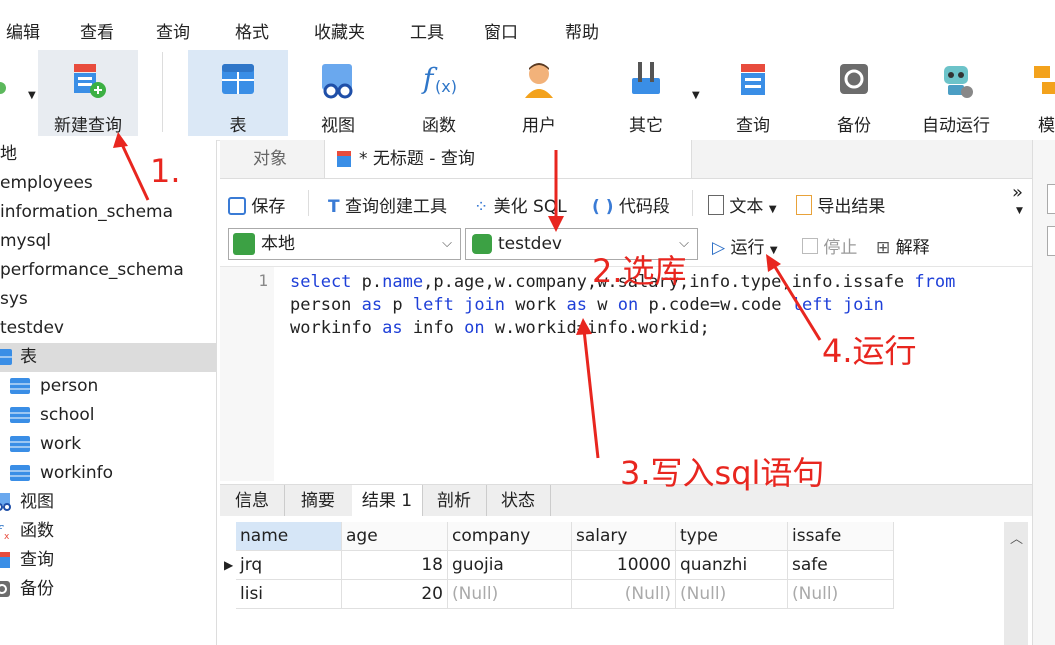 Image resolution: width=1055 pixels, height=645 pixels. Describe the element at coordinates (840, 248) in the screenshot. I see `stop-label: 停止` at that location.